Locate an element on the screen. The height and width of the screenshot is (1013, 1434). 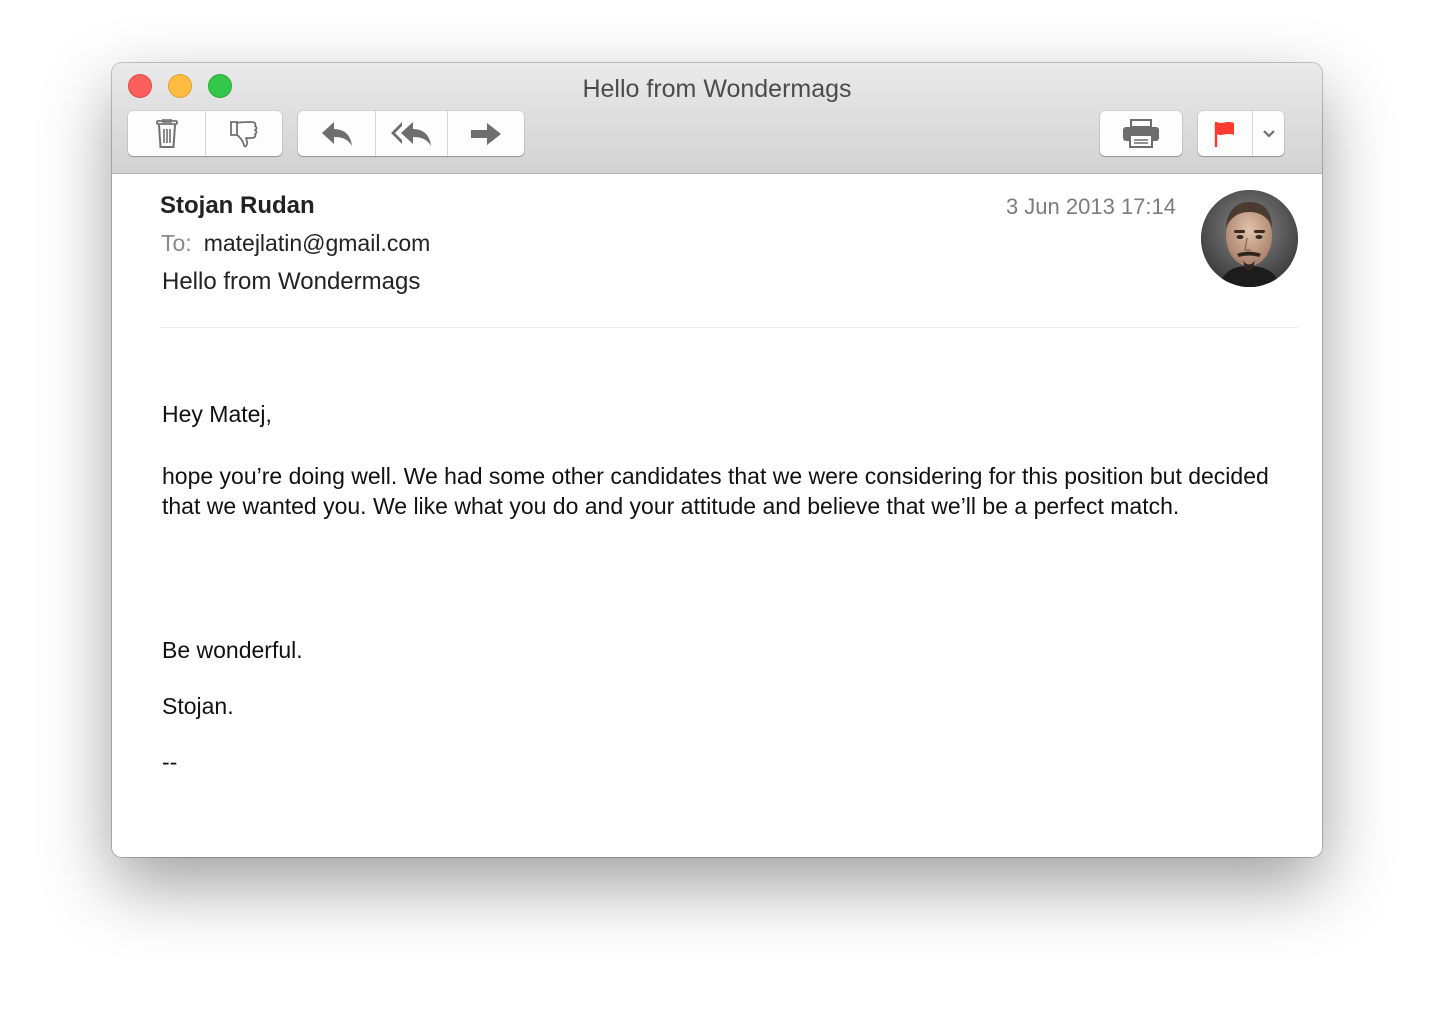
forward-icon is located at coordinates (486, 133).